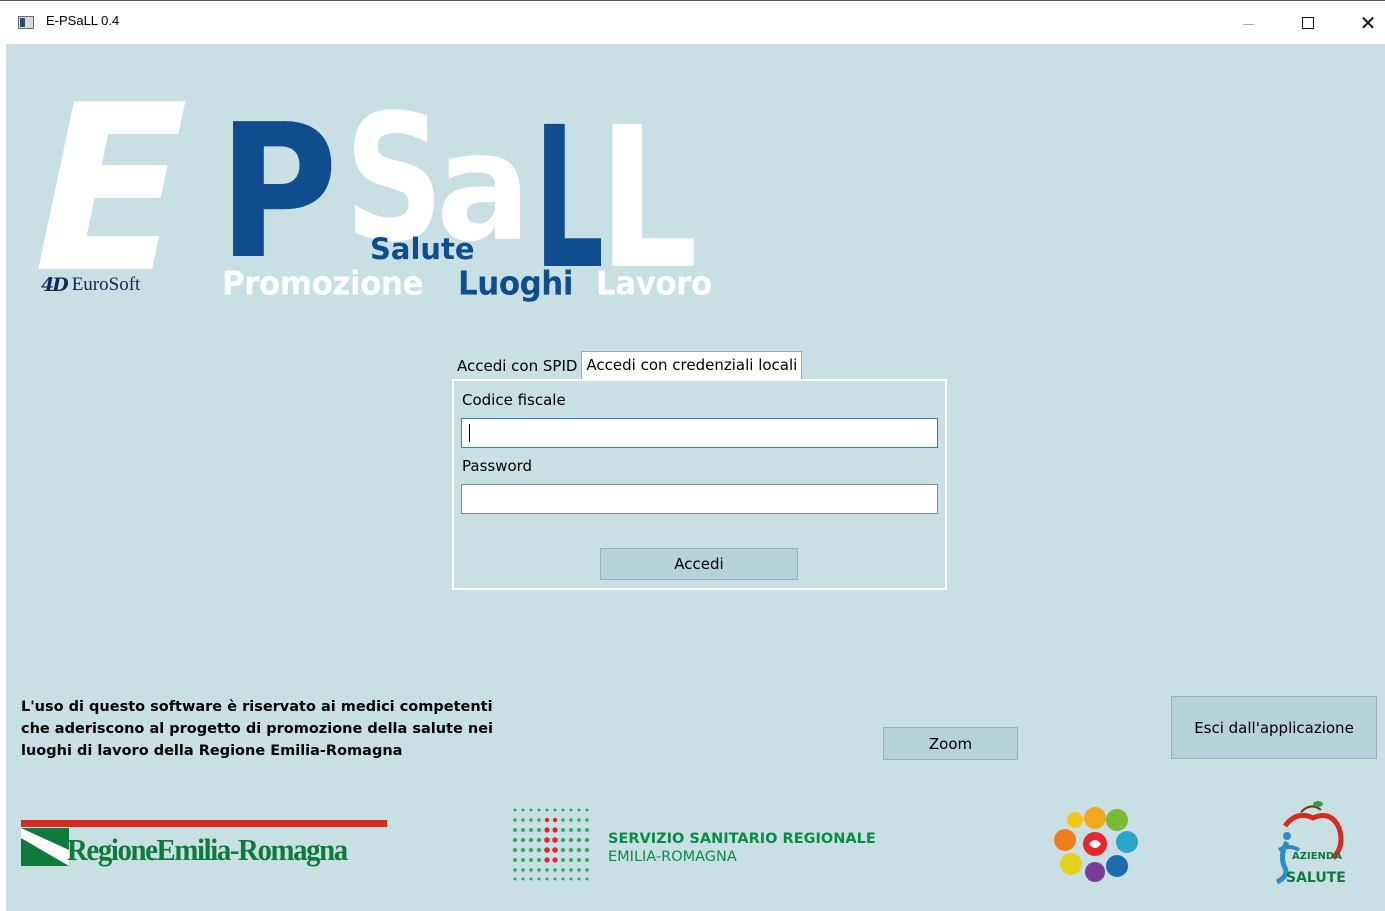  Describe the element at coordinates (950, 743) in the screenshot. I see `zoom-button: Zoom` at that location.